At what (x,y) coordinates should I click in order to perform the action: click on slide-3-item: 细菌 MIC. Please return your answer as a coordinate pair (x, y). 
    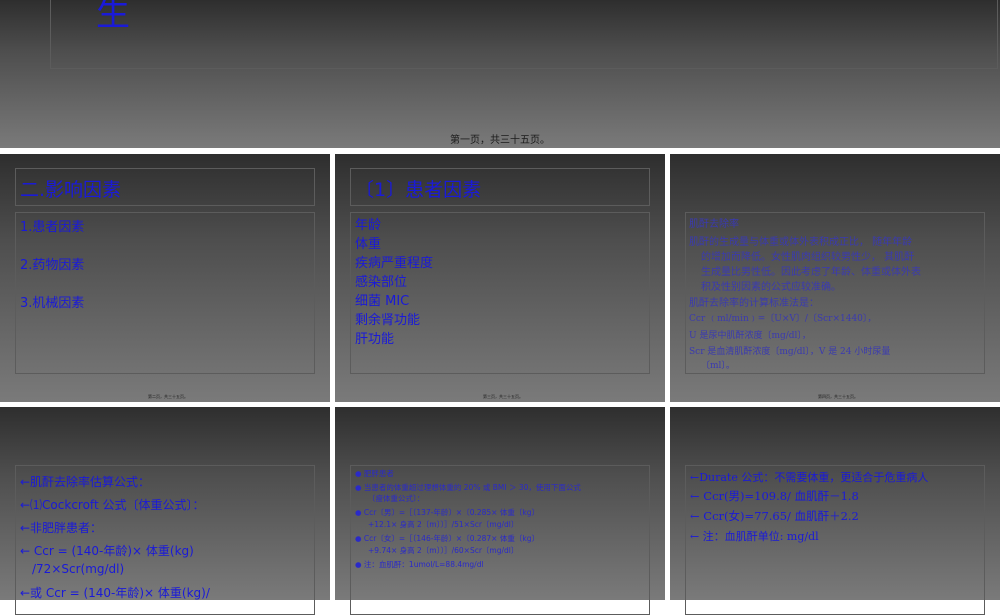
    Looking at the image, I should click on (382, 301).